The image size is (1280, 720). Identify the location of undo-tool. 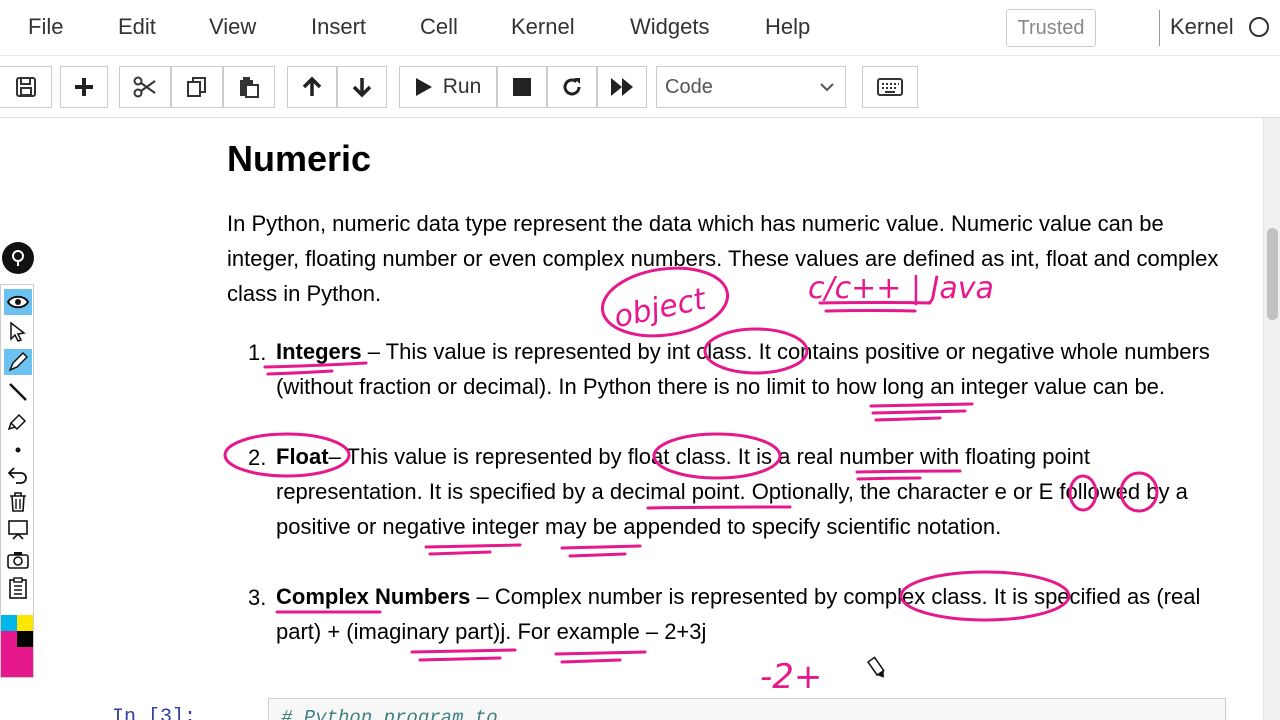
(18, 474).